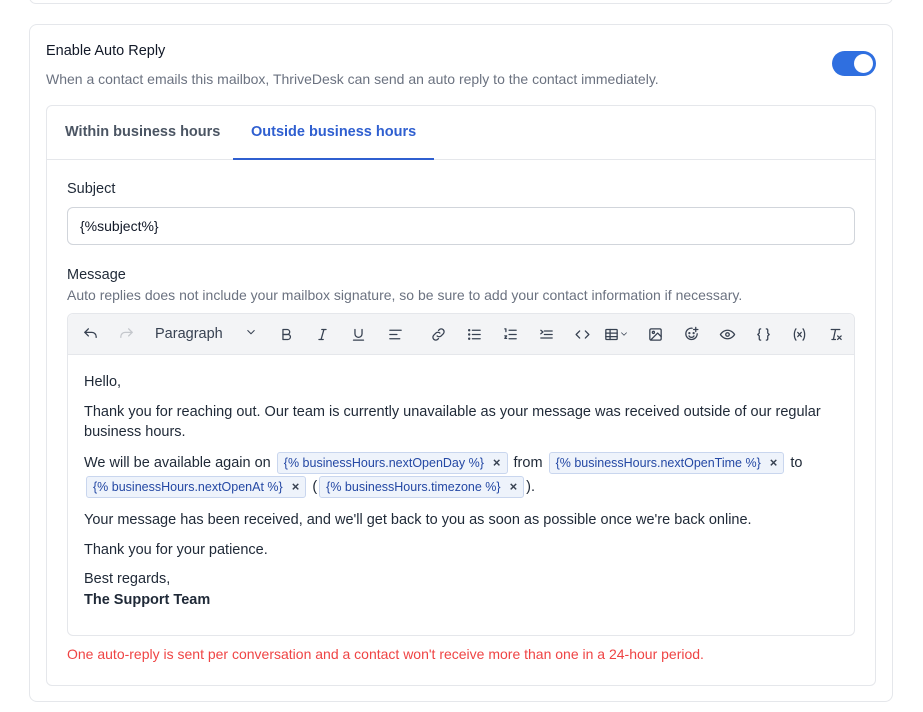 This screenshot has height=712, width=923. Describe the element at coordinates (461, 2) in the screenshot. I see `previous-card` at that location.